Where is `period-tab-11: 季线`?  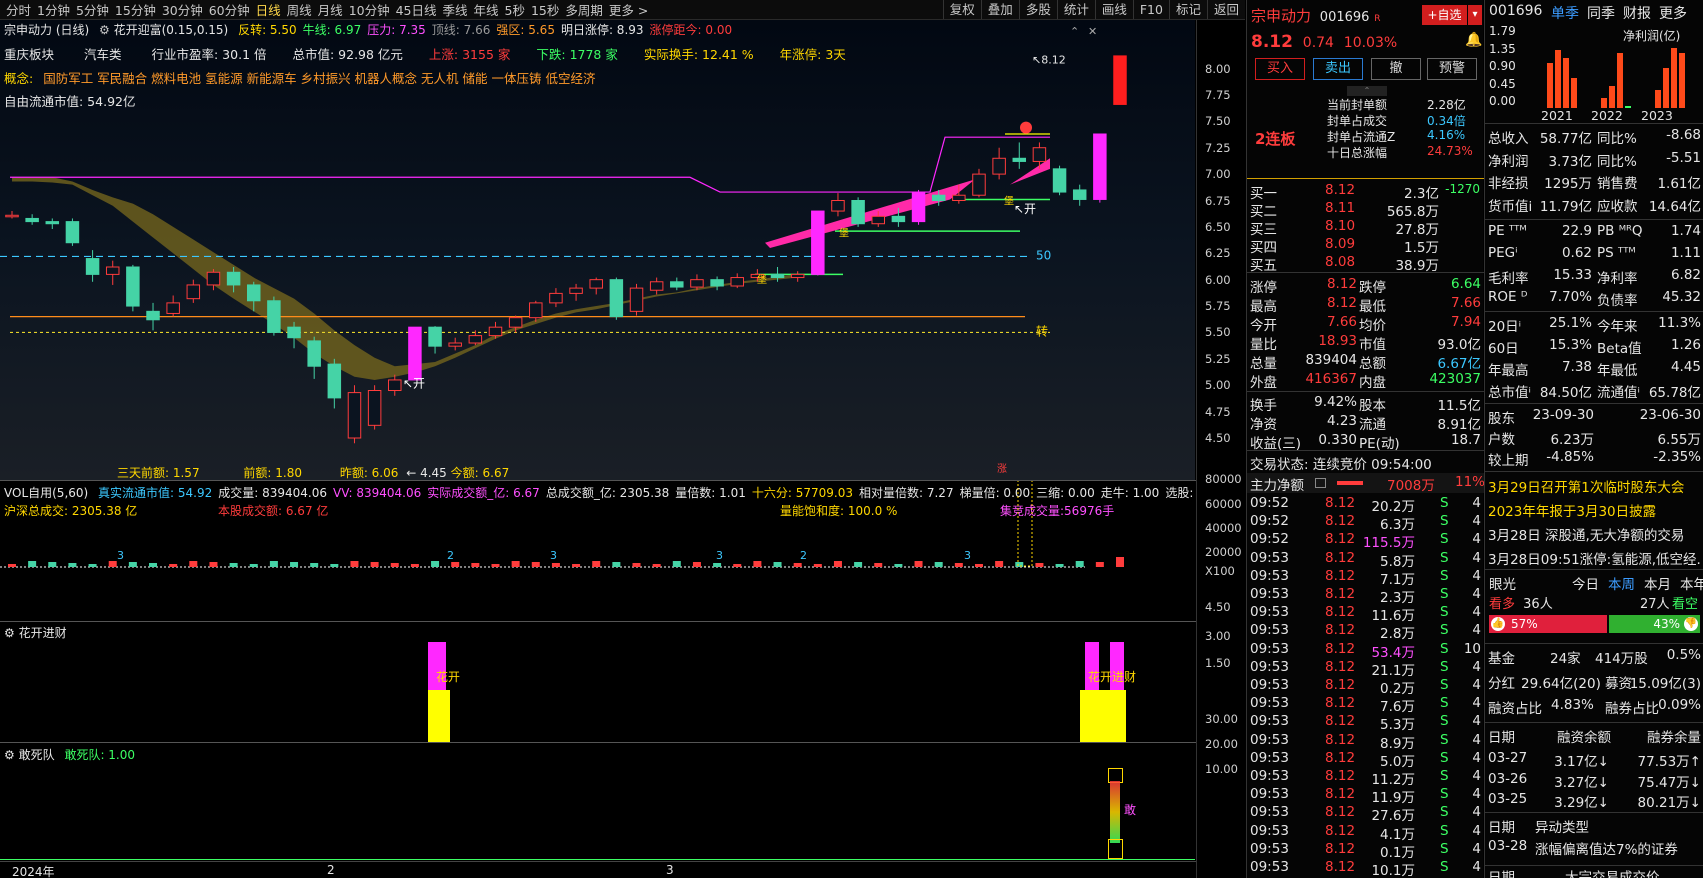 period-tab-11: 季线 is located at coordinates (455, 10).